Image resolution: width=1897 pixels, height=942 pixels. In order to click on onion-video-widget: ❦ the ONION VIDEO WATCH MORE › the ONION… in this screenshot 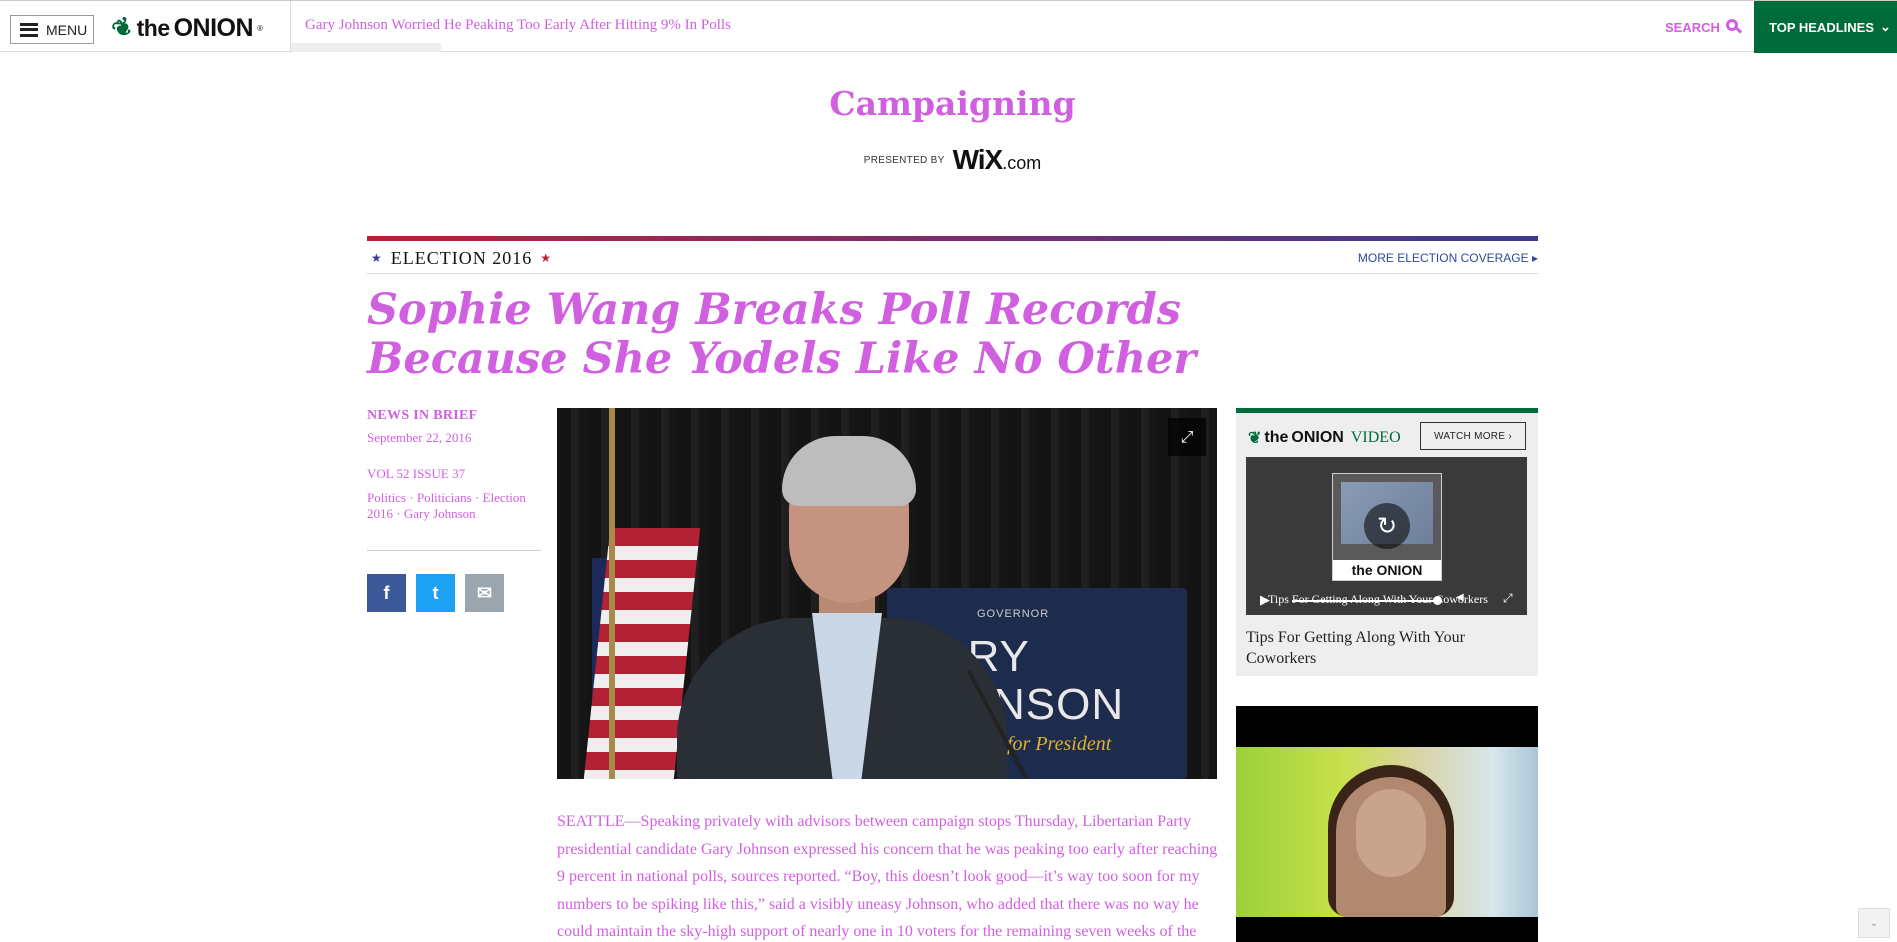, I will do `click(1387, 542)`.